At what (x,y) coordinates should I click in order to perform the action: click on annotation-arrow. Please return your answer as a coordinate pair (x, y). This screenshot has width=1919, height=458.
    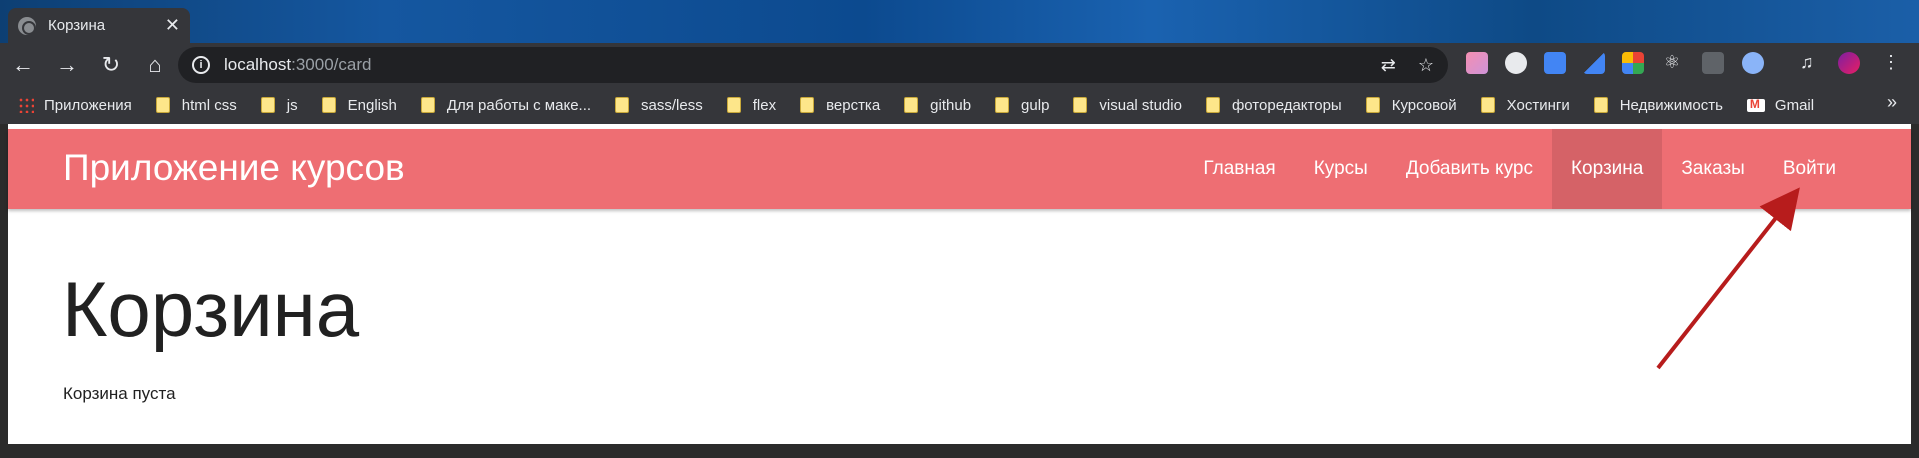
    Looking at the image, I should click on (1728, 278).